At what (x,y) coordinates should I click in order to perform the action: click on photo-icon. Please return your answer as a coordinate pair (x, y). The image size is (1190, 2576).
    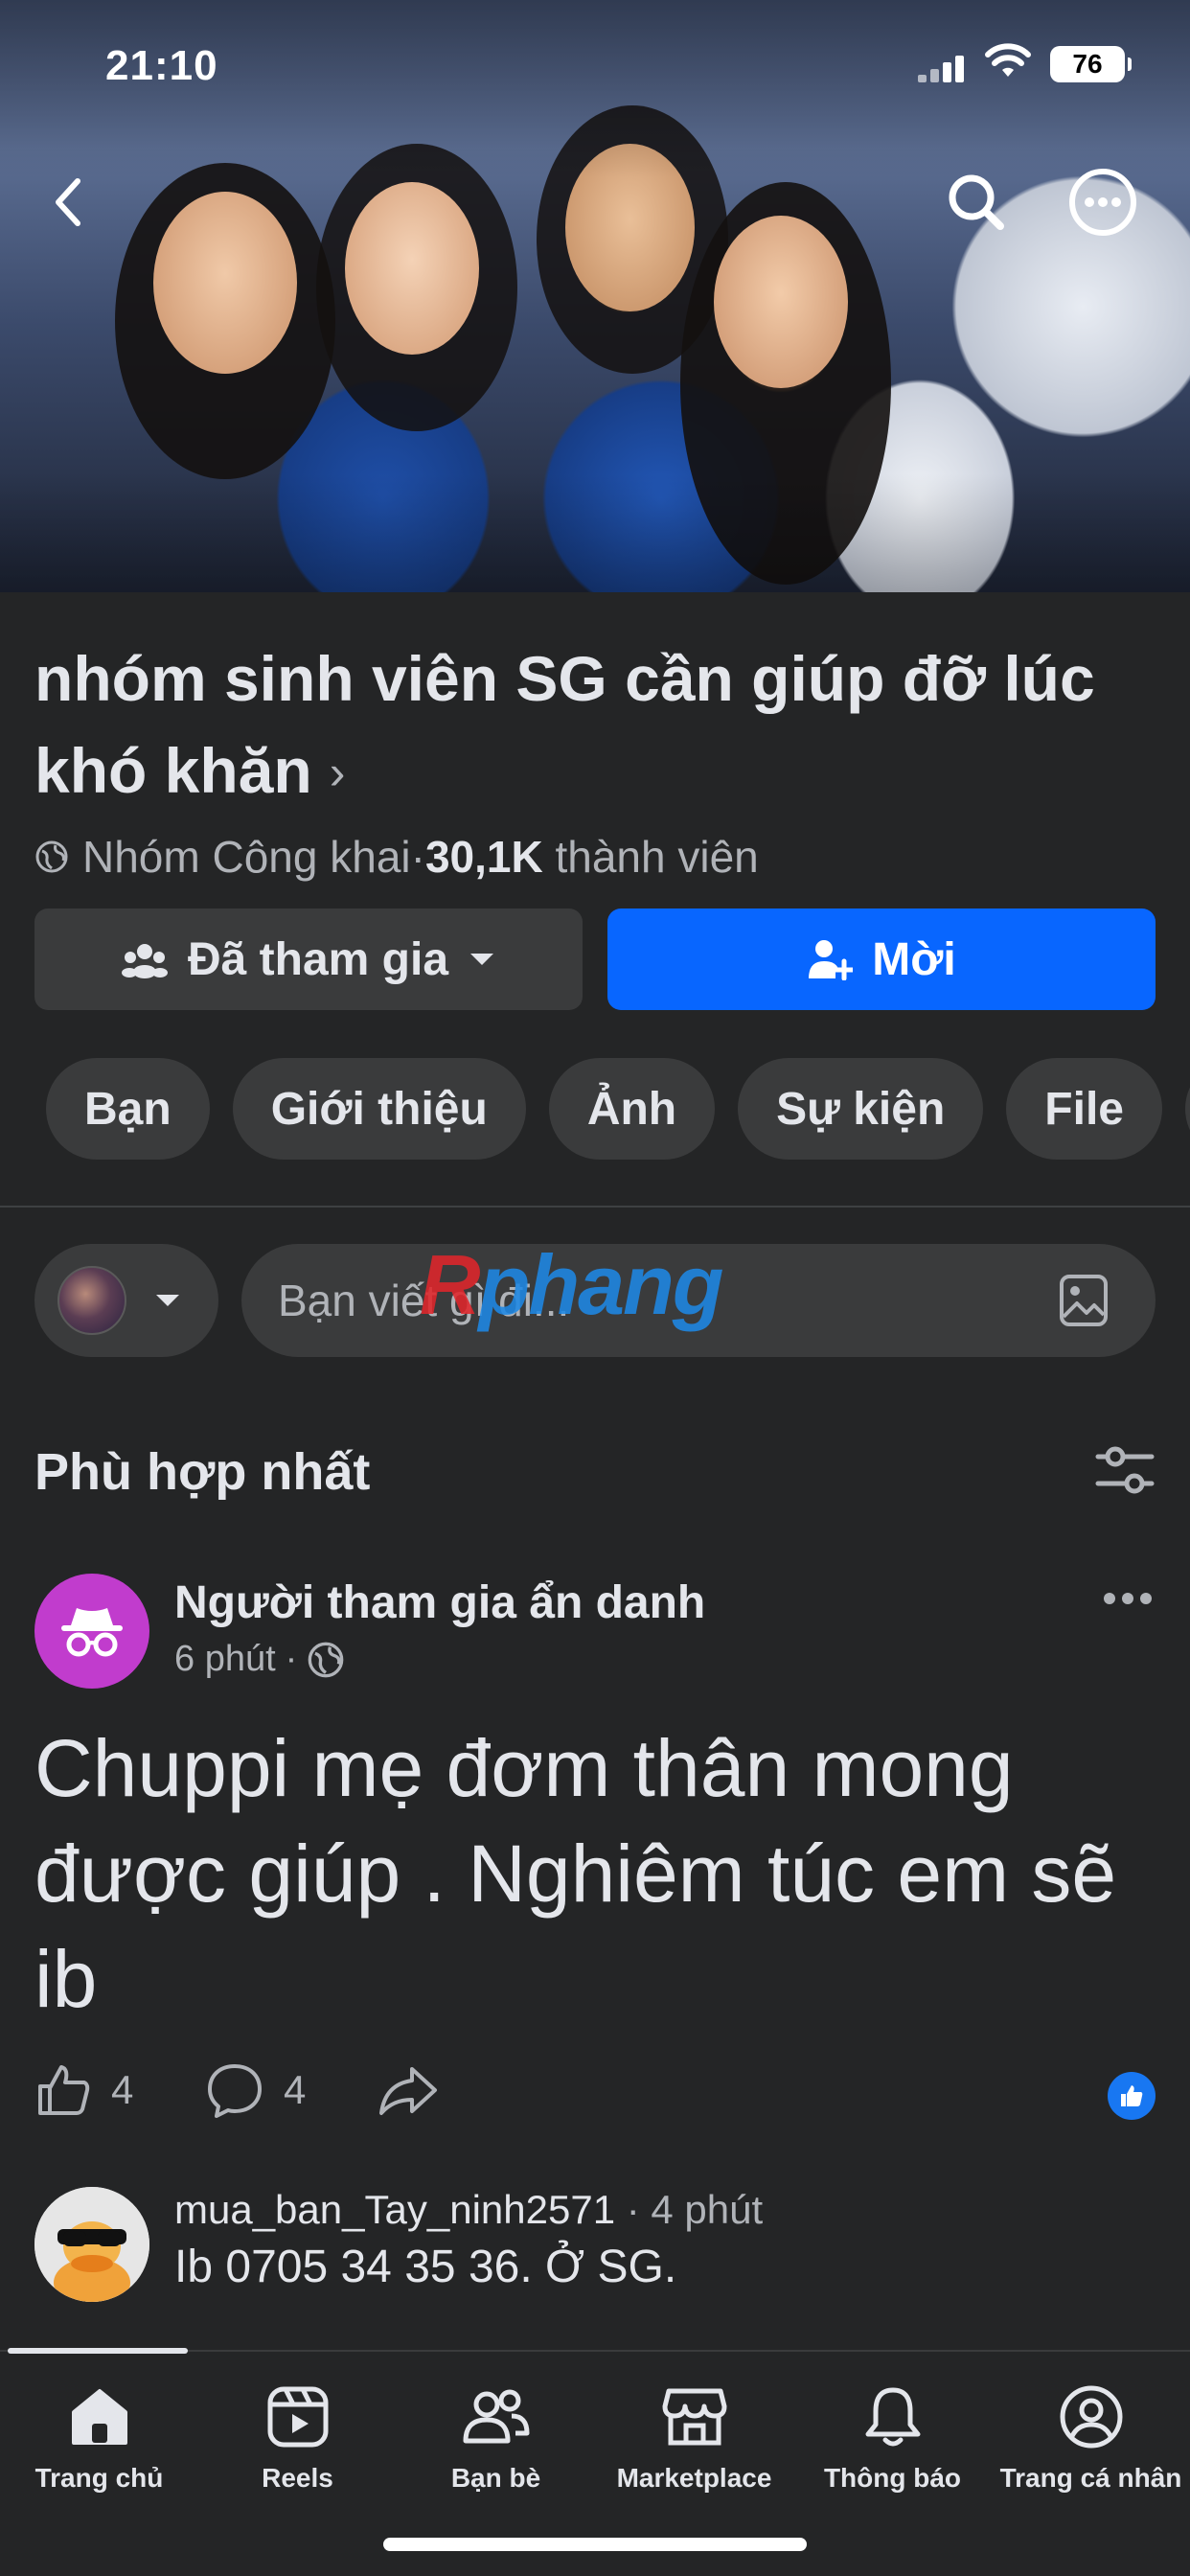
    Looking at the image, I should click on (1084, 1300).